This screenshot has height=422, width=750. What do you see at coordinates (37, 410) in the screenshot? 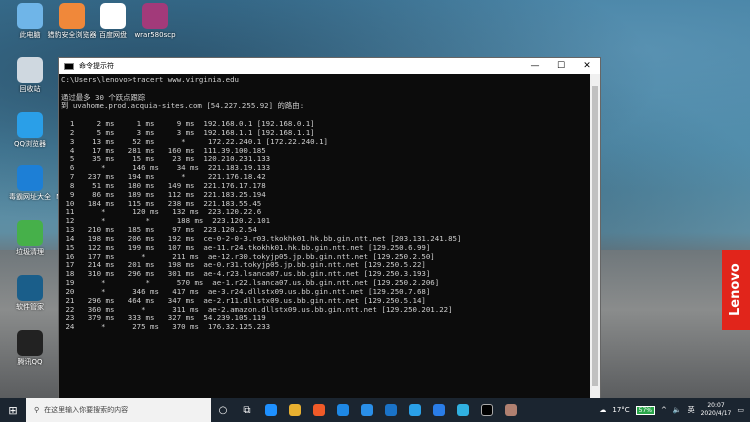
I see `search-icon: ⚲` at bounding box center [37, 410].